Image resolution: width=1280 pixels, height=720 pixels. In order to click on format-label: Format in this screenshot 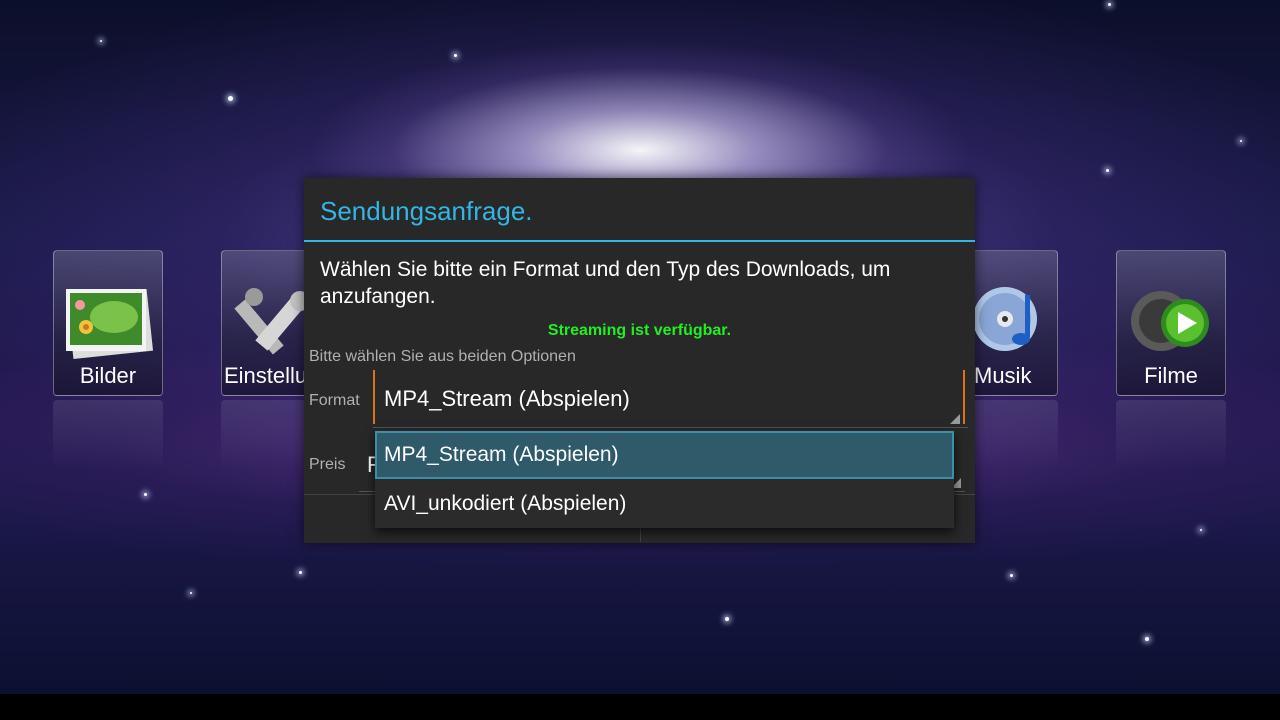, I will do `click(334, 400)`.